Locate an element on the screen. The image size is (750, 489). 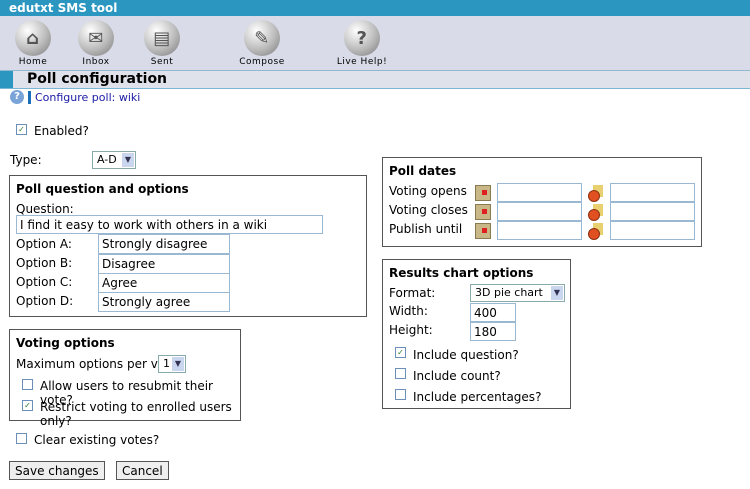
option-c-label: Option C: is located at coordinates (44, 282).